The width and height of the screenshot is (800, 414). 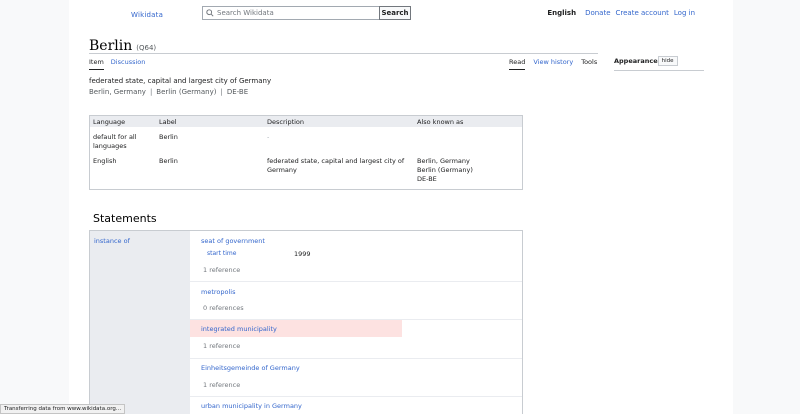 What do you see at coordinates (223, 308) in the screenshot?
I see `references-toggle: 0 references` at bounding box center [223, 308].